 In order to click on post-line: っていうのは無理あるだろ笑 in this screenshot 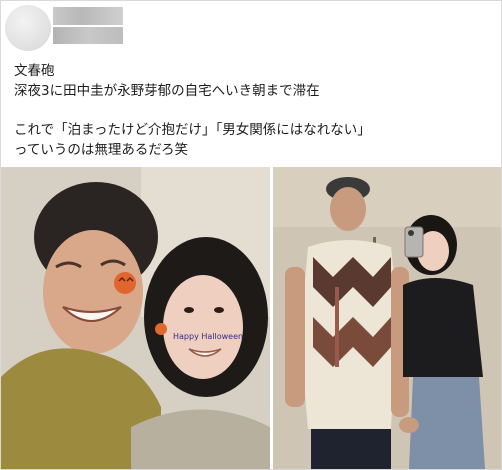, I will do `click(101, 150)`.